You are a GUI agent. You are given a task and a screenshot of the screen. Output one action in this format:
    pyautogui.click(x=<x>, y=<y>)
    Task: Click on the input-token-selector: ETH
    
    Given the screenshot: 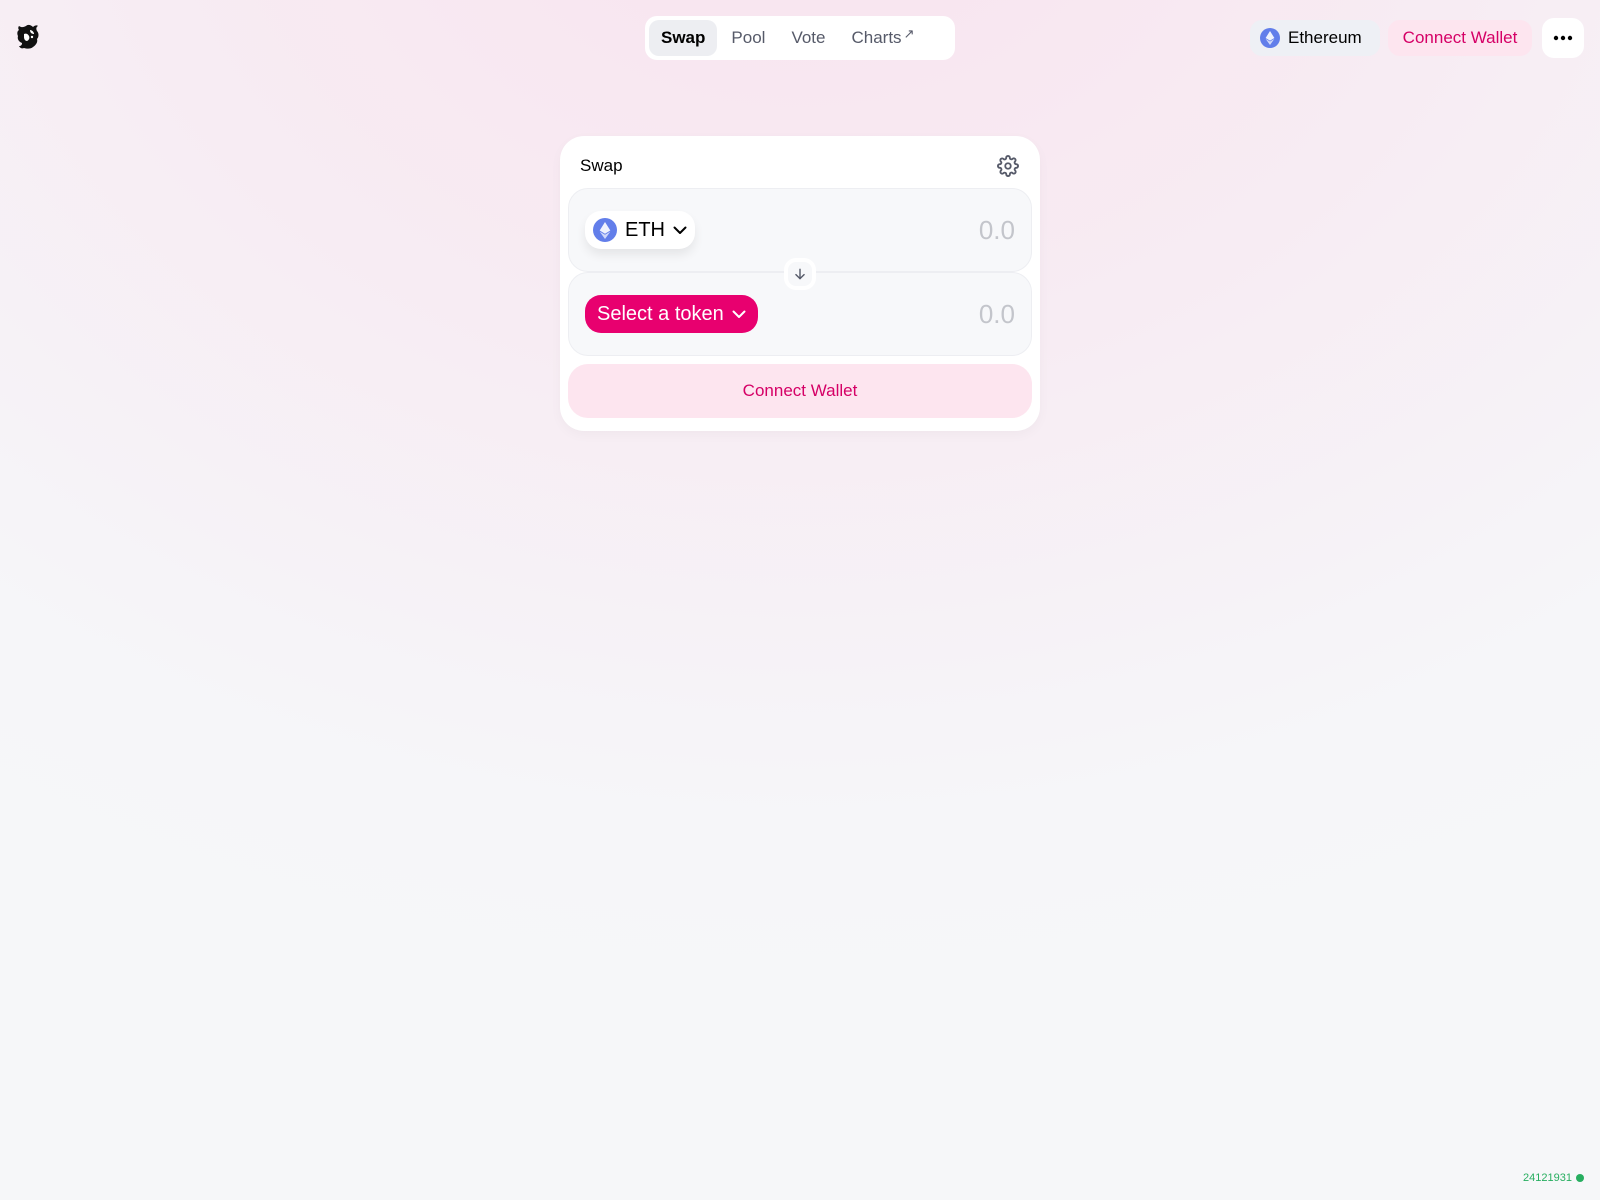 What is the action you would take?
    pyautogui.click(x=640, y=230)
    